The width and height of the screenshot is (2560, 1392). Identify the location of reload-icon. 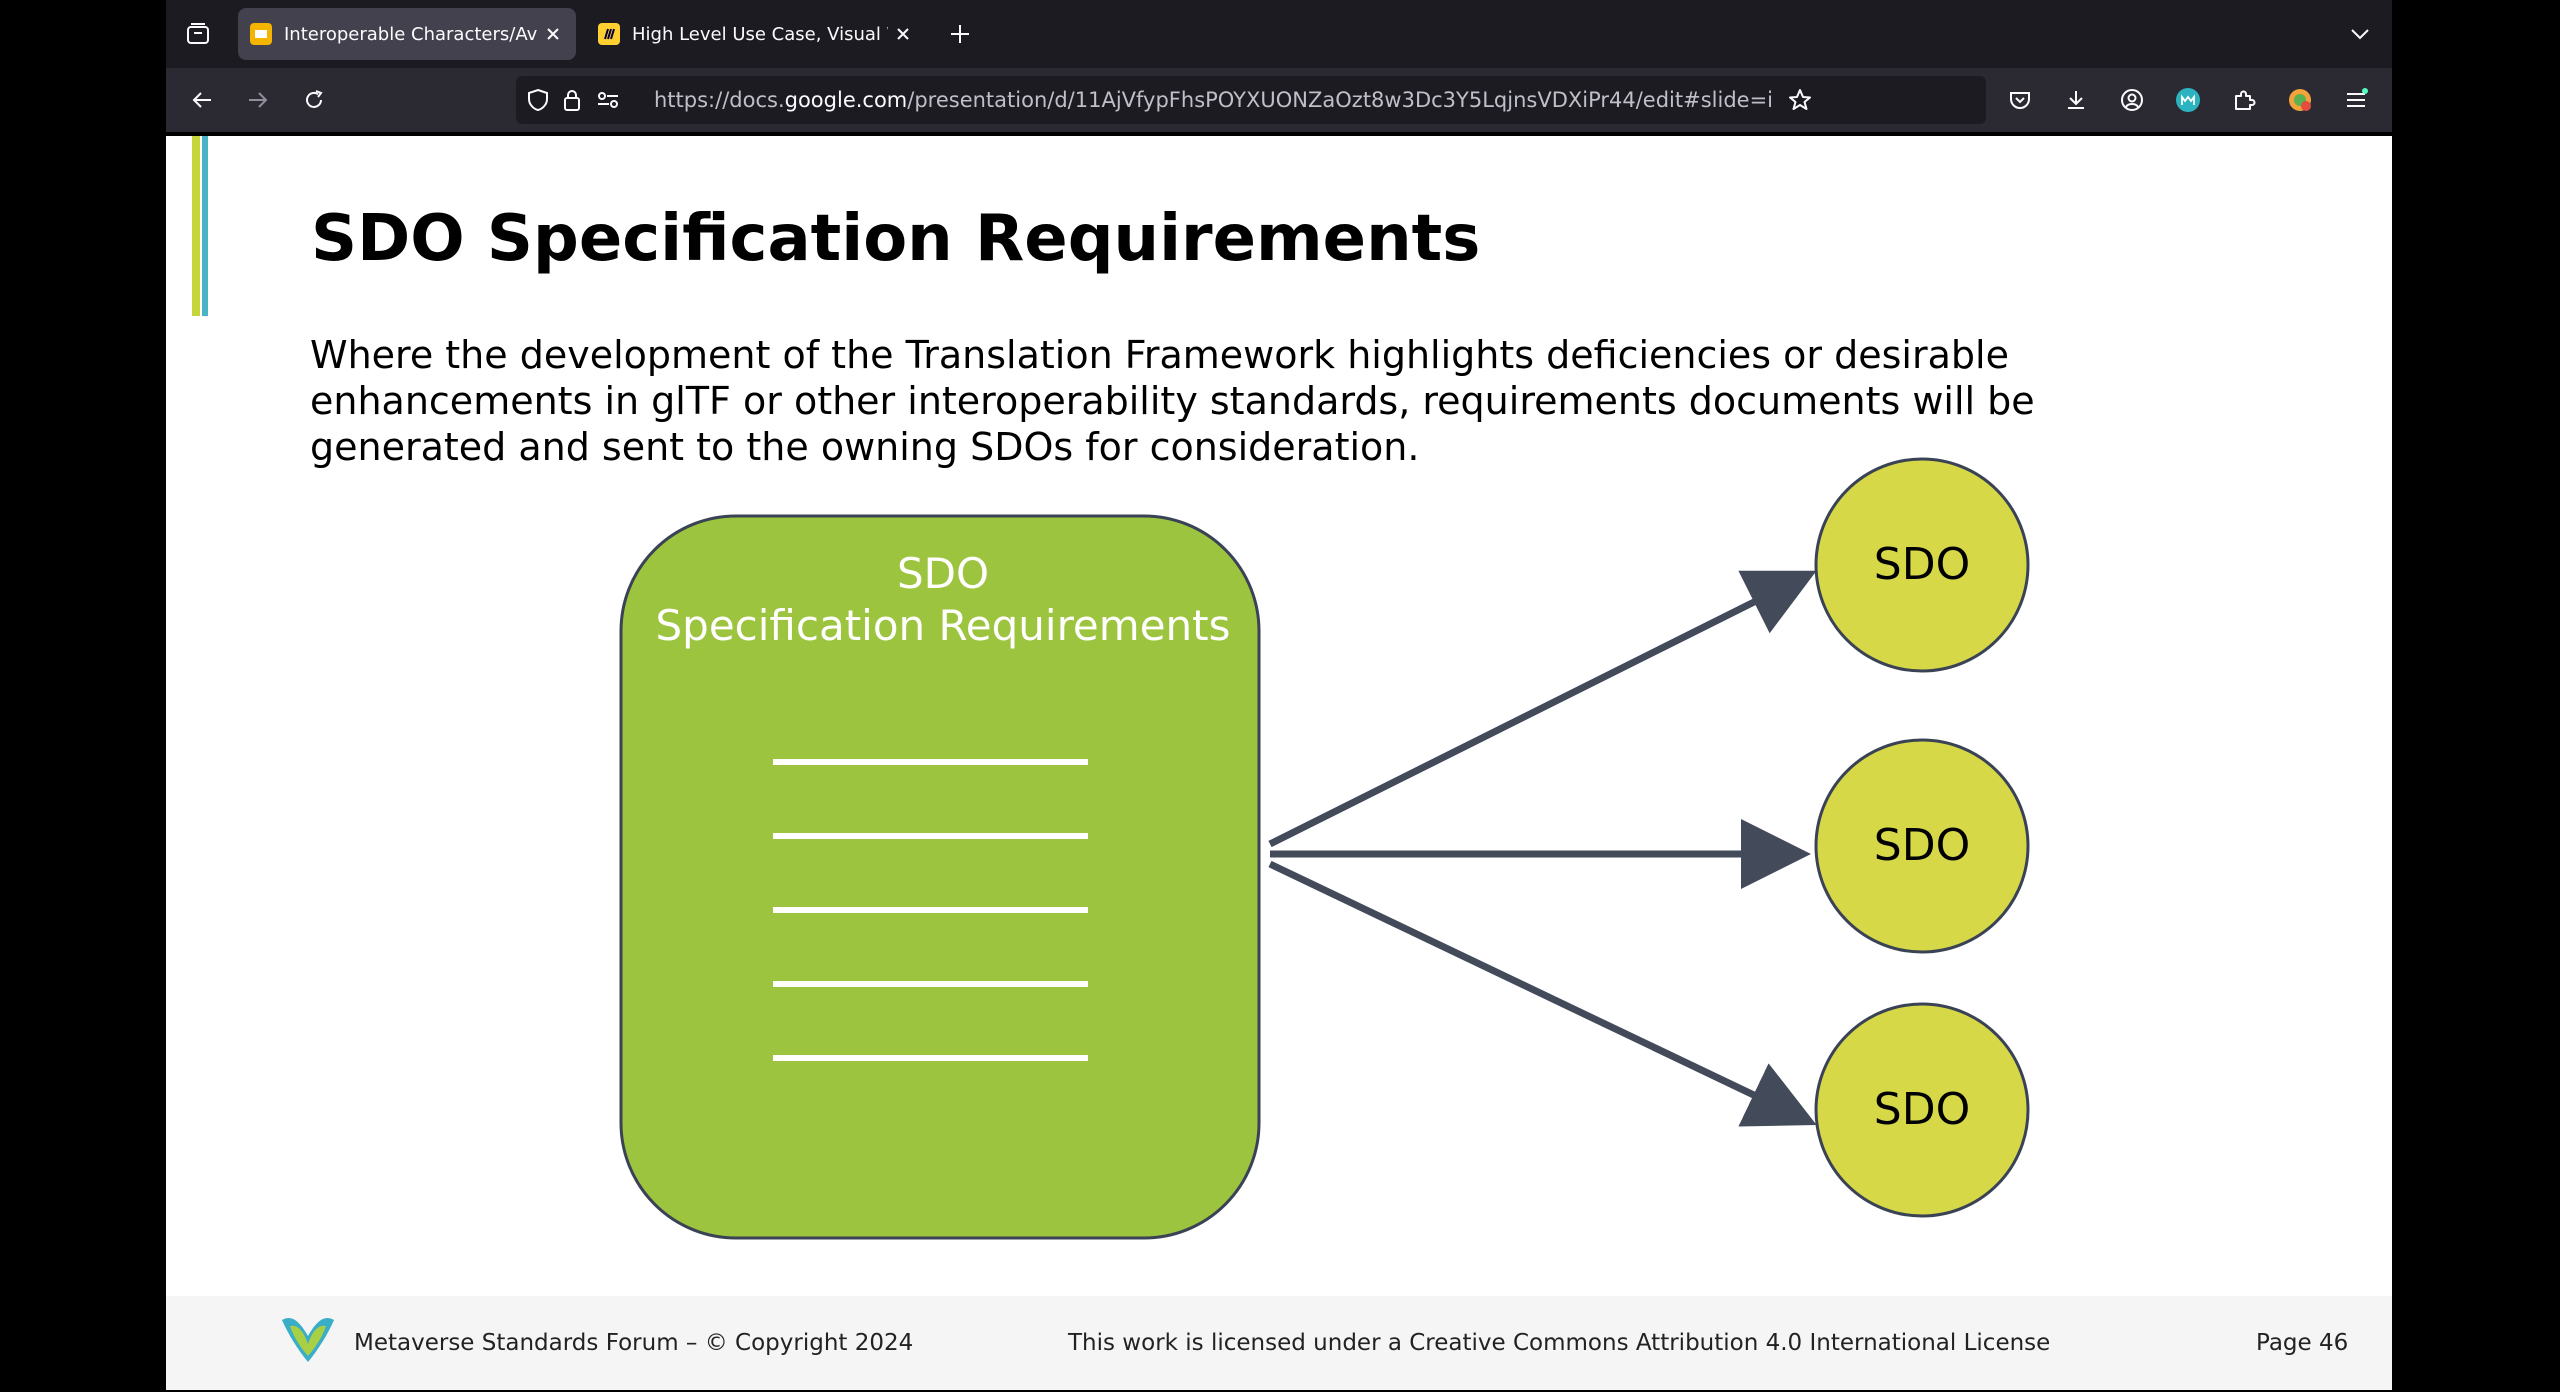
(314, 99).